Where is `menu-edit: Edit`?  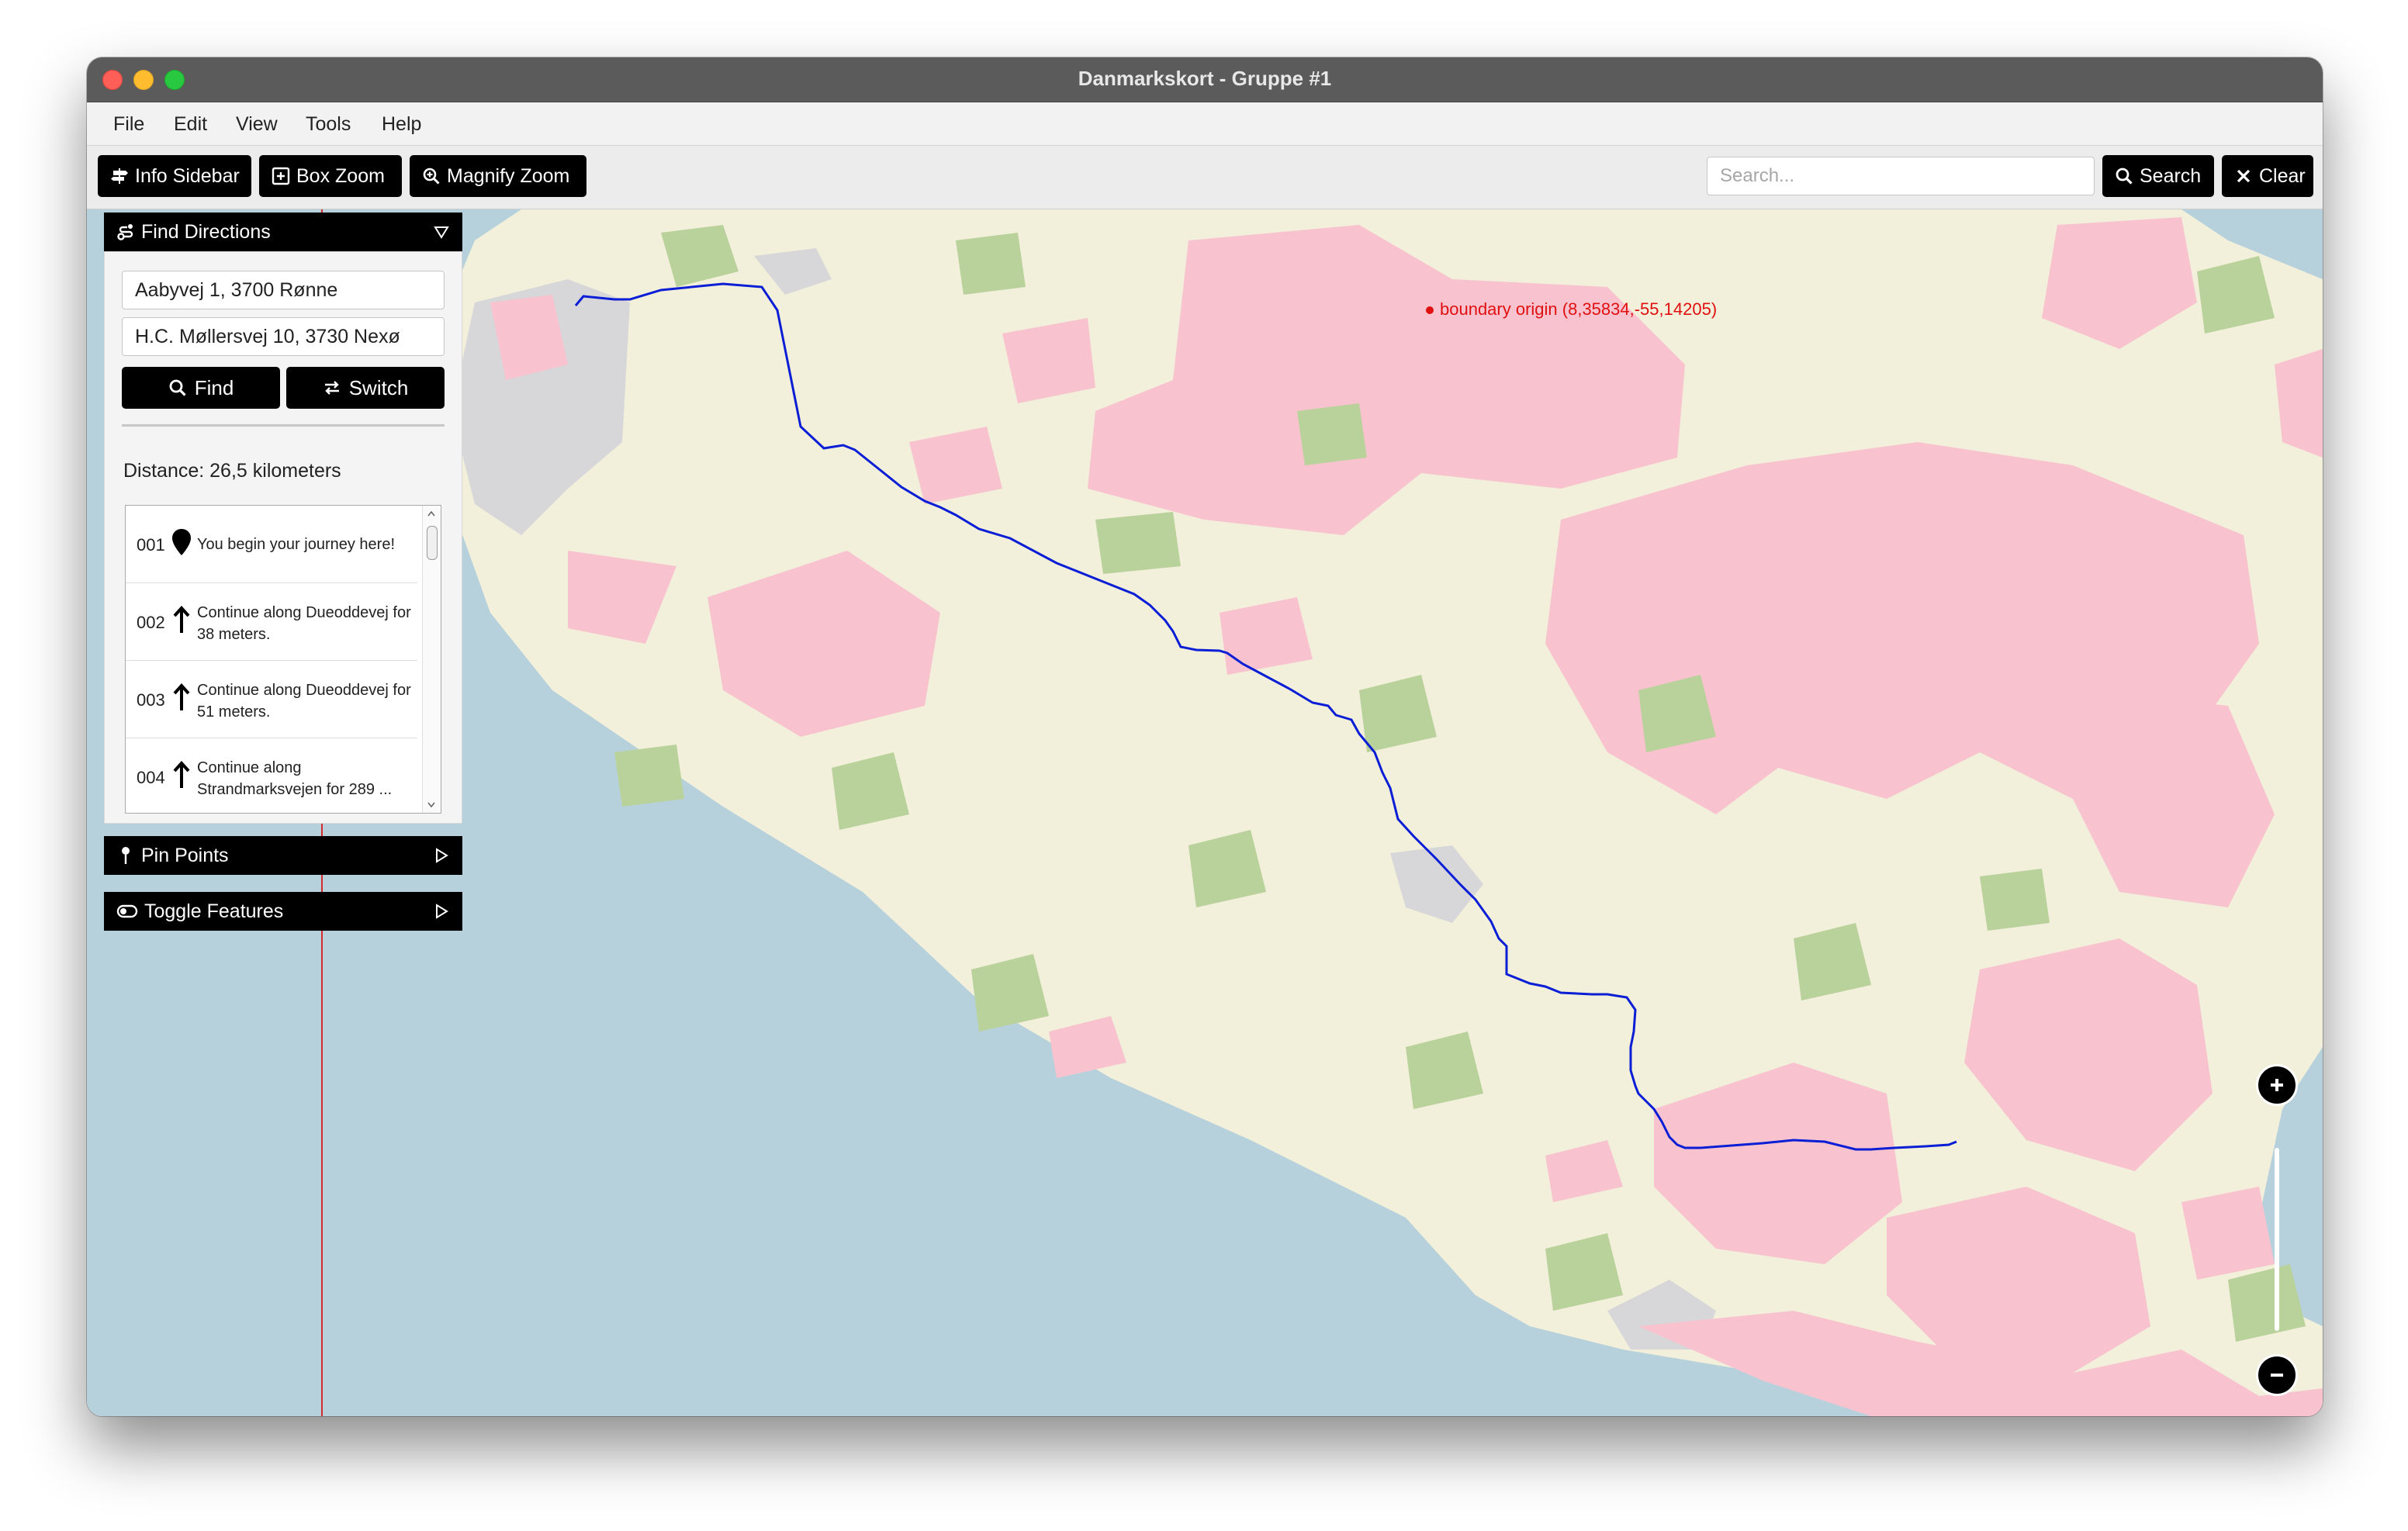
menu-edit: Edit is located at coordinates (191, 124).